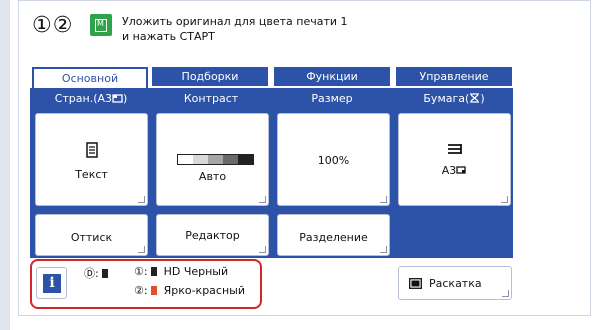 The image size is (607, 330). What do you see at coordinates (333, 237) in the screenshot?
I see `separation-label: Разделение` at bounding box center [333, 237].